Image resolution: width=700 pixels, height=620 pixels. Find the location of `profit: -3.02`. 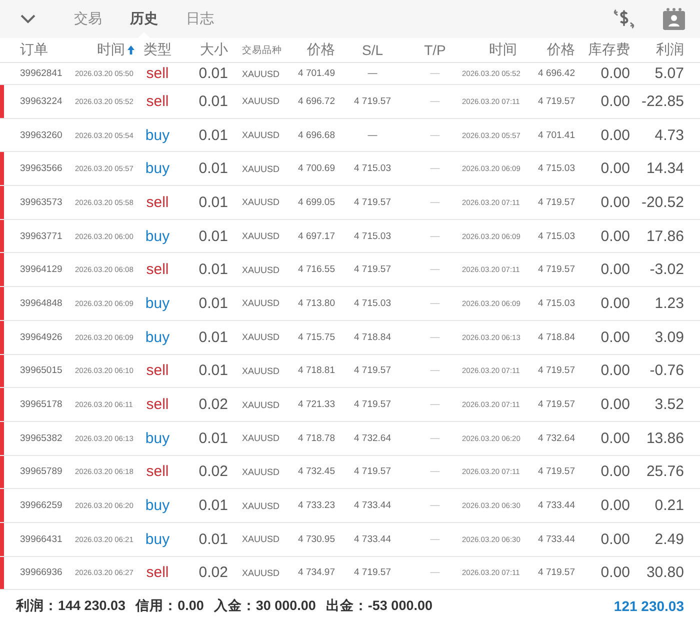

profit: -3.02 is located at coordinates (666, 269).